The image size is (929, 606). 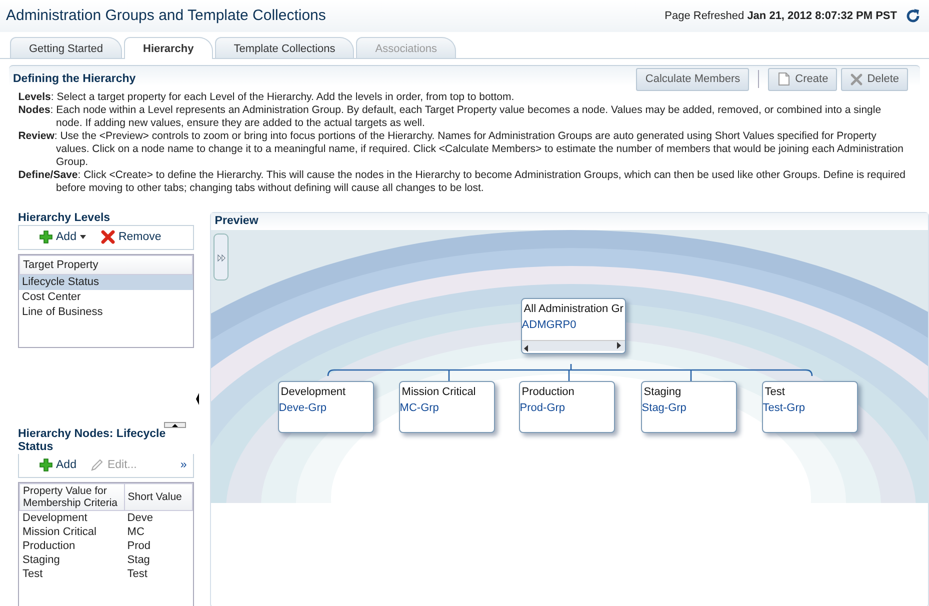 I want to click on panel-title: Preview, so click(x=569, y=221).